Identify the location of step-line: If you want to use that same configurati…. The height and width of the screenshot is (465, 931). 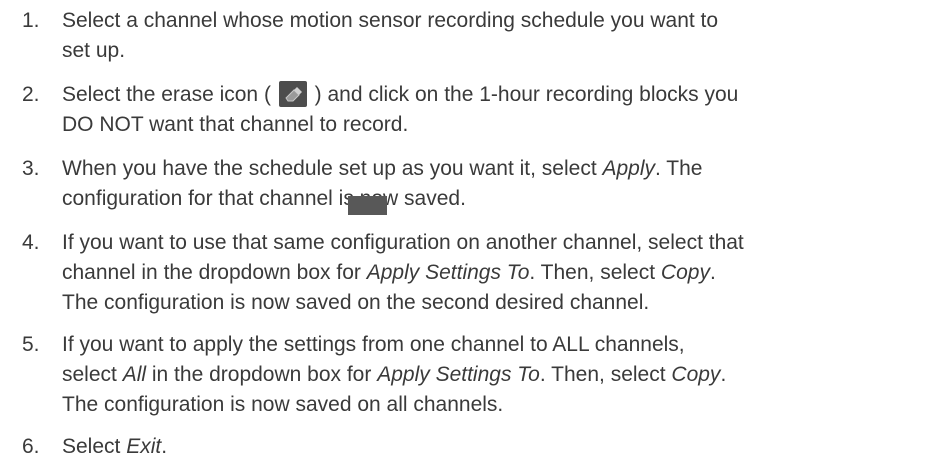
(403, 242).